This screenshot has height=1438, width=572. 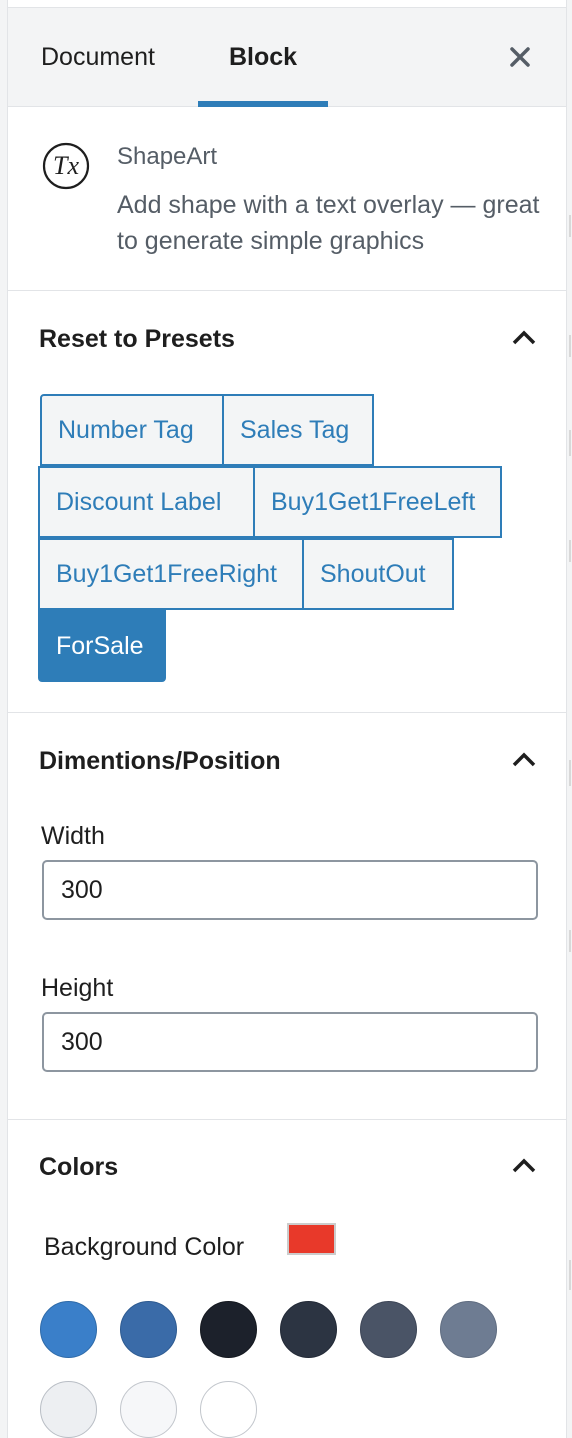 I want to click on width-input, so click(x=290, y=890).